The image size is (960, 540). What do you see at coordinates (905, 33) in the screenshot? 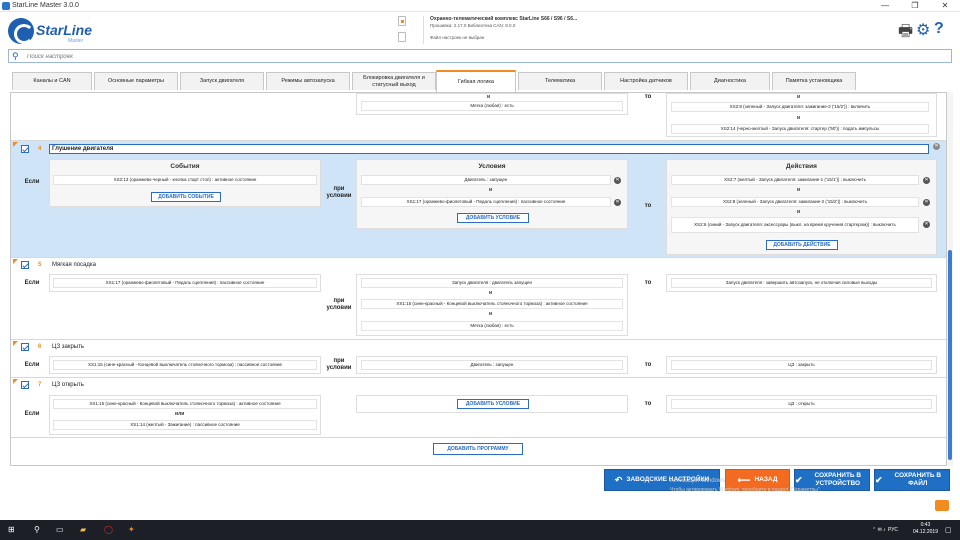
I see `print-icon: 🖶` at bounding box center [905, 33].